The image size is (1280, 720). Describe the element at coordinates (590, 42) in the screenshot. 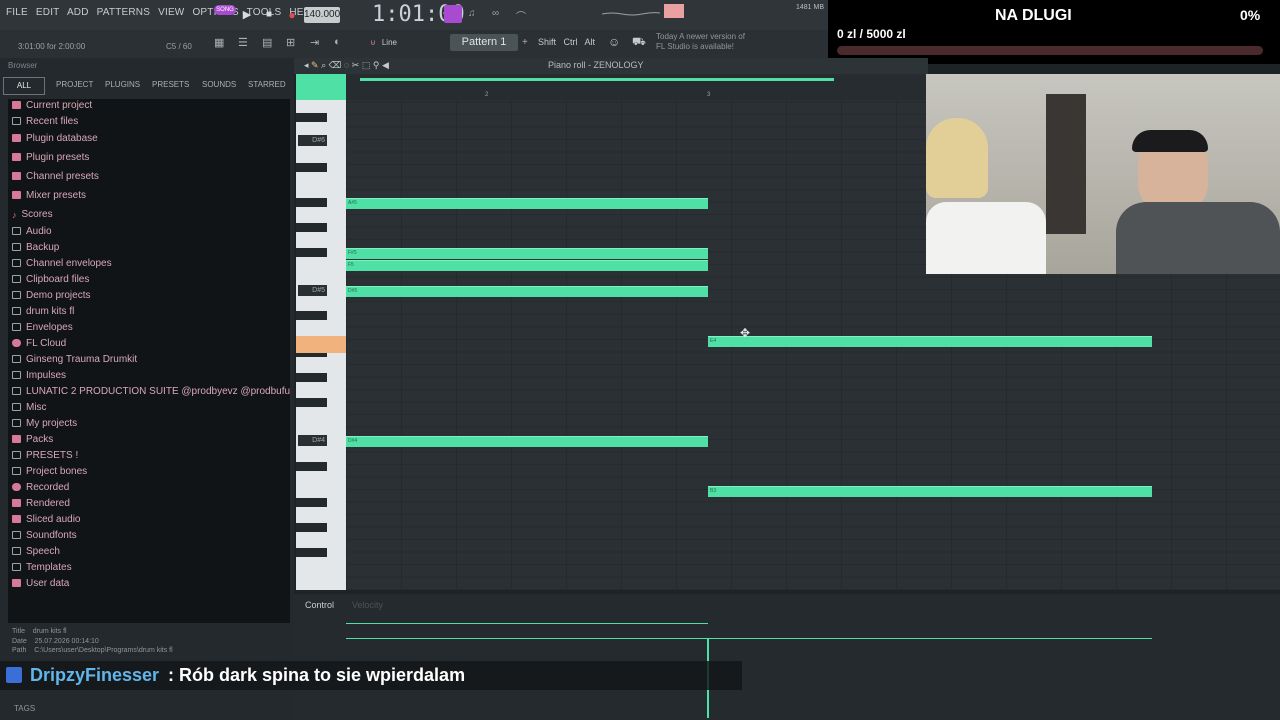

I see `alt-key: Alt` at that location.